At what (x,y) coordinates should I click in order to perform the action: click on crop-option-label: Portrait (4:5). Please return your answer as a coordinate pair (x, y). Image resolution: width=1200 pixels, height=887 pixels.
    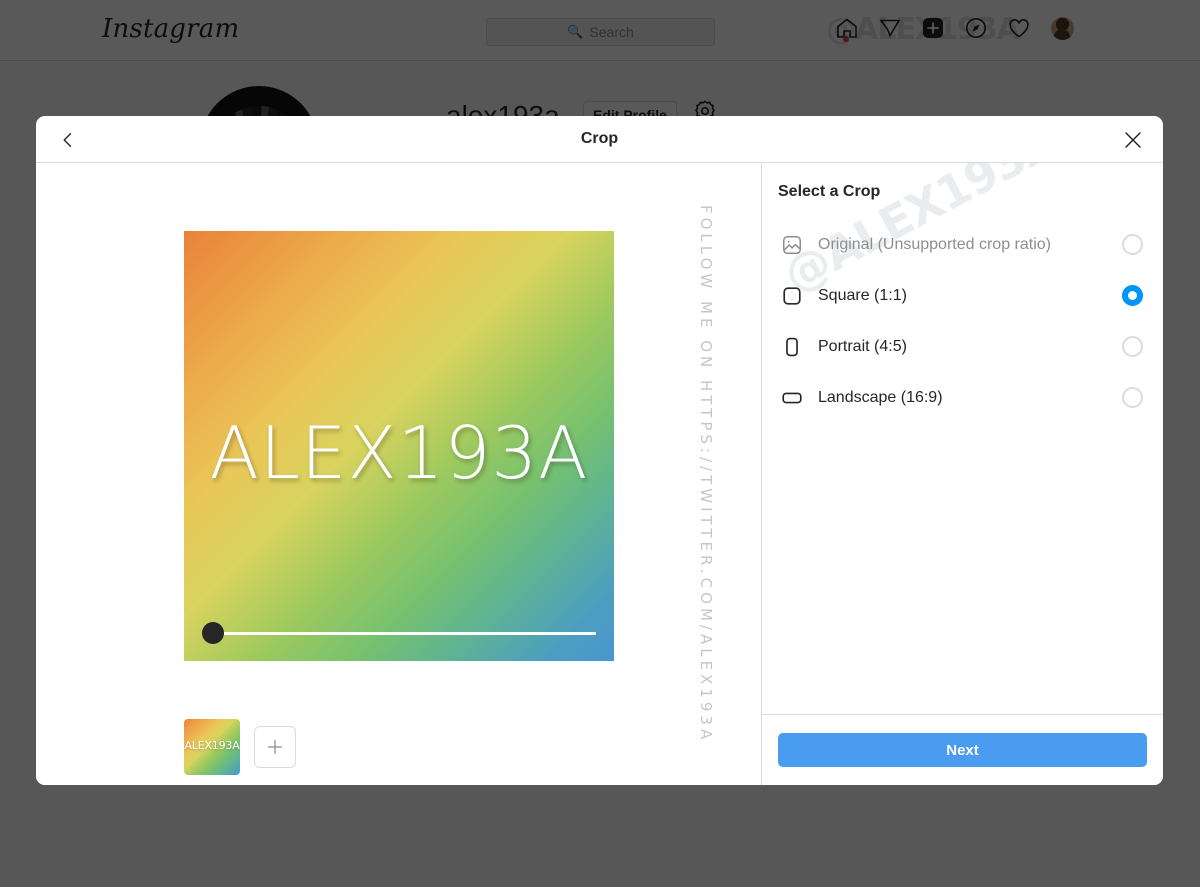
    Looking at the image, I should click on (862, 346).